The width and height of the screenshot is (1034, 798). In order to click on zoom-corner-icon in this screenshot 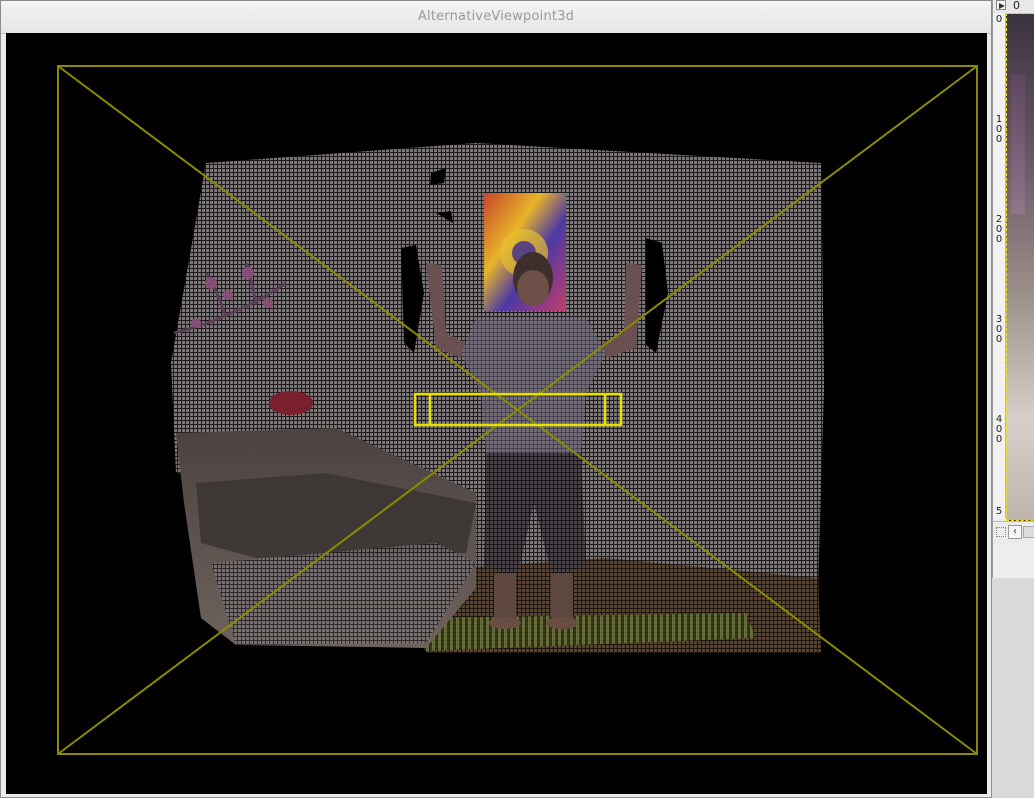, I will do `click(1001, 532)`.